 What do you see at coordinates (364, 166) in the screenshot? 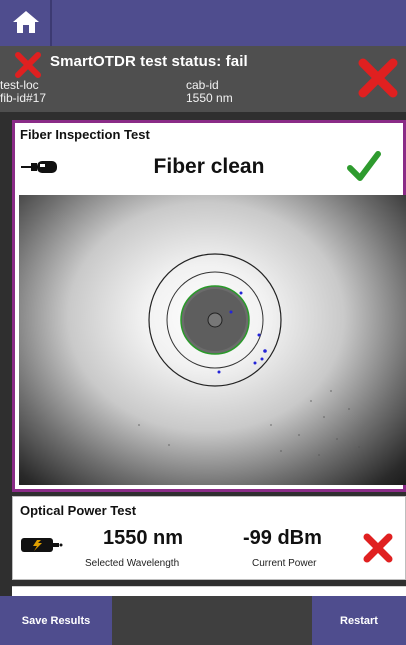
I see `checkmark-icon` at bounding box center [364, 166].